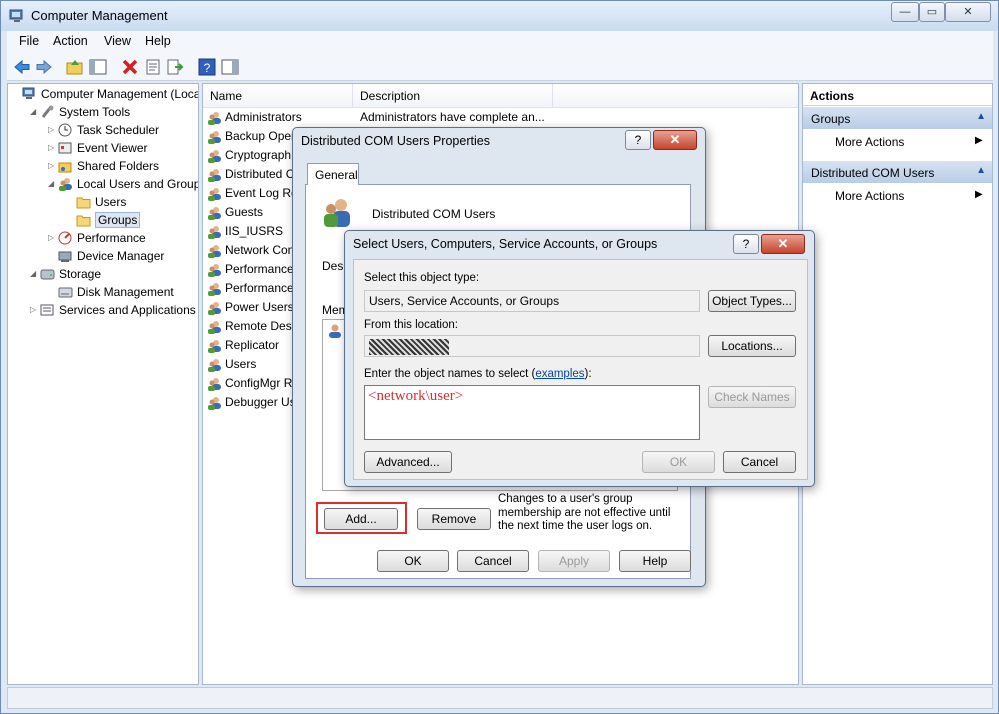 The height and width of the screenshot is (714, 999). What do you see at coordinates (96, 203) in the screenshot?
I see `tree-node: Users` at bounding box center [96, 203].